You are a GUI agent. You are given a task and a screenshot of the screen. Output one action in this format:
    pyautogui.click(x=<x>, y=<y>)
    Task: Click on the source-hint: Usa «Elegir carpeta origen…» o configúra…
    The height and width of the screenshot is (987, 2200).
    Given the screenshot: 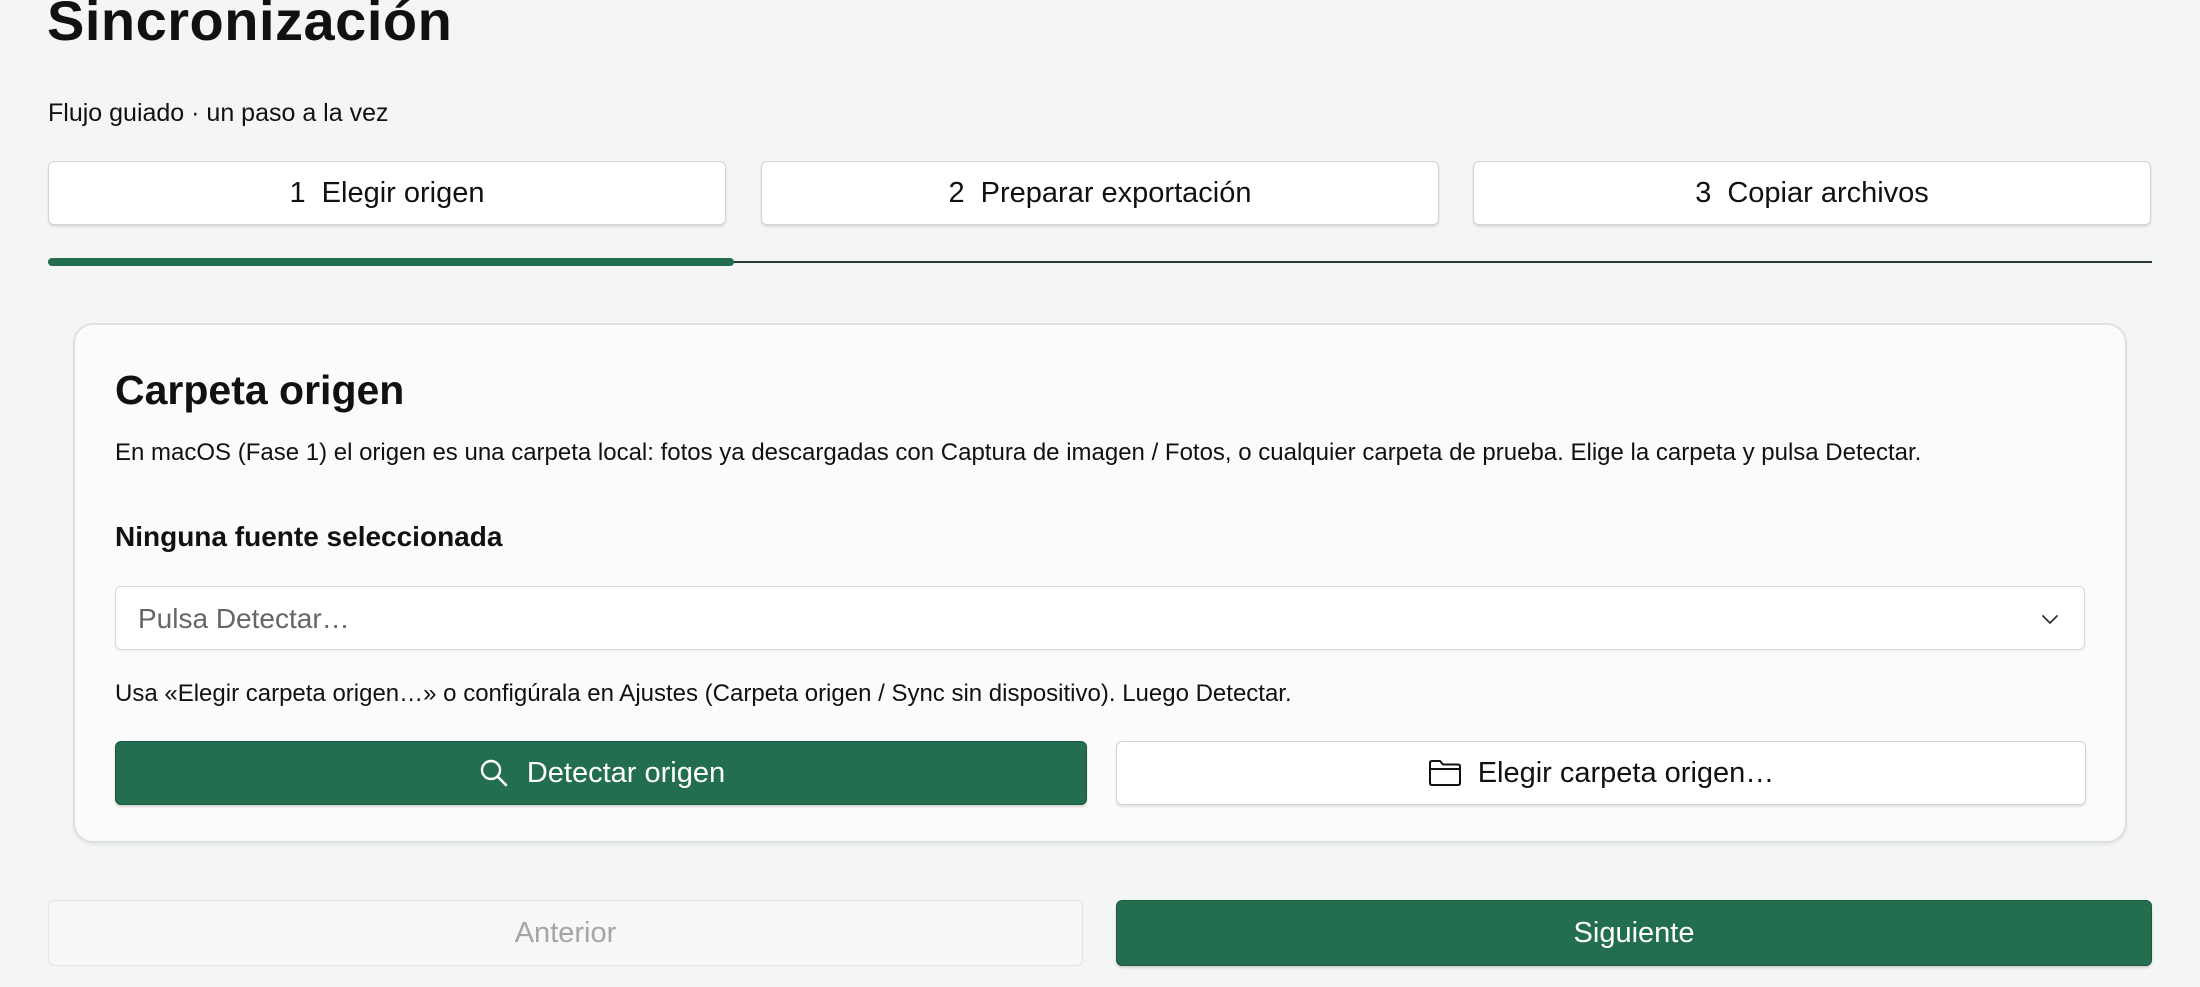 What is the action you would take?
    pyautogui.click(x=703, y=693)
    